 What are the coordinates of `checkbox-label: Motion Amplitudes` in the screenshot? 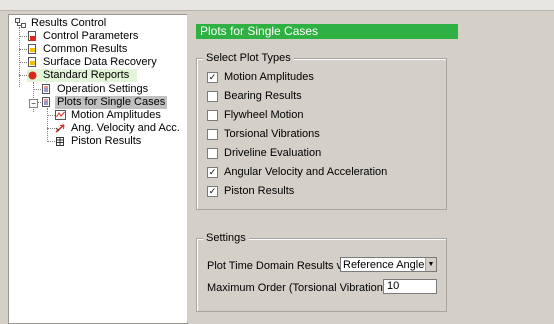 It's located at (269, 77).